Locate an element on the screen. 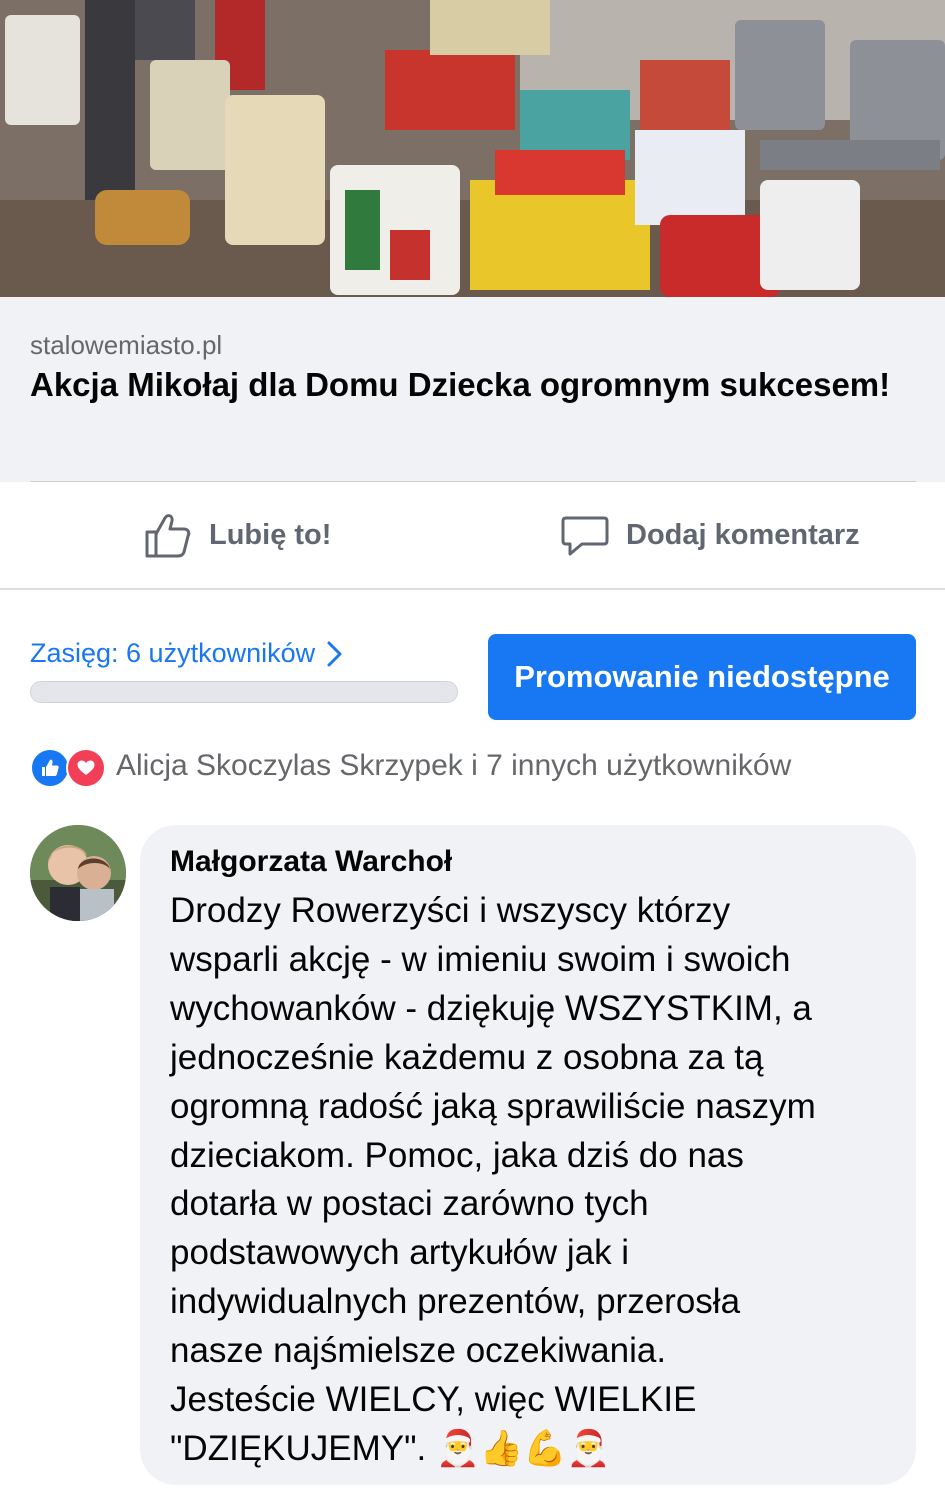 This screenshot has width=945, height=1491. like-icon is located at coordinates (50, 768).